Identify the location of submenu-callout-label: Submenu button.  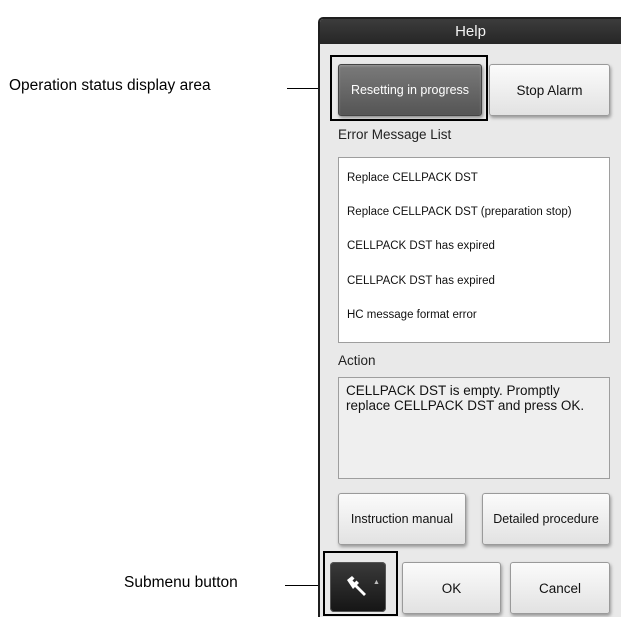
(181, 582).